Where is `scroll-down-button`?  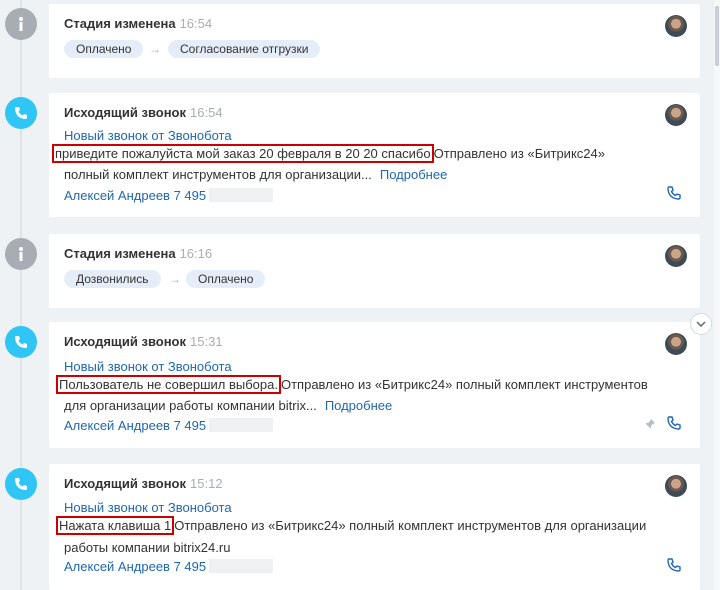
scroll-down-button is located at coordinates (701, 324).